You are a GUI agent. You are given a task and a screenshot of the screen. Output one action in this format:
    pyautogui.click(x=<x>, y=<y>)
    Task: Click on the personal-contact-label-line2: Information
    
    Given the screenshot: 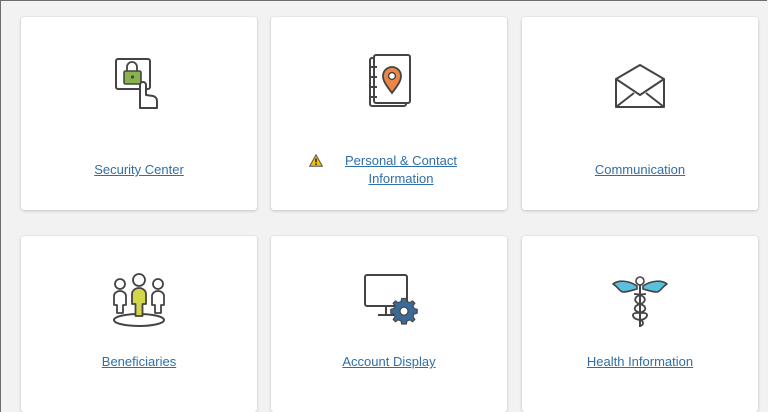 What is the action you would take?
    pyautogui.click(x=401, y=178)
    